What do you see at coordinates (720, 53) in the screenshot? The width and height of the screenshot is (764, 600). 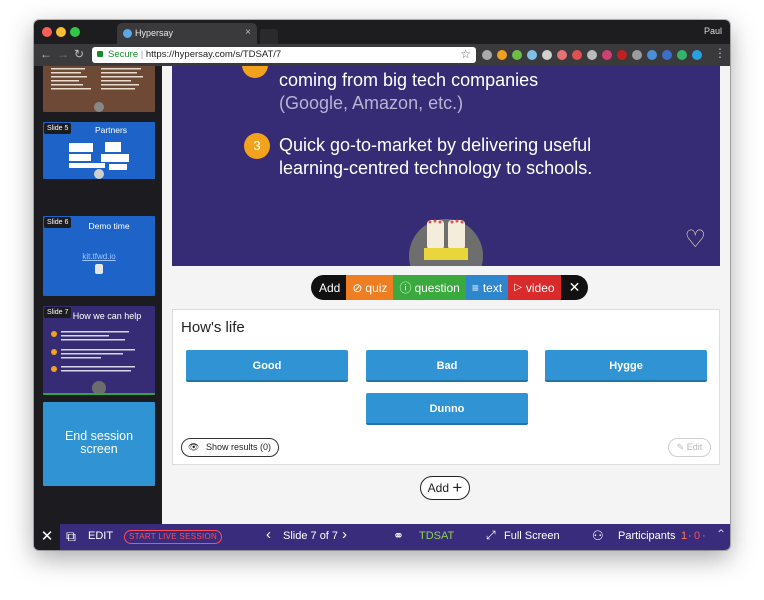 I see `menu-icon: ⋮` at bounding box center [720, 53].